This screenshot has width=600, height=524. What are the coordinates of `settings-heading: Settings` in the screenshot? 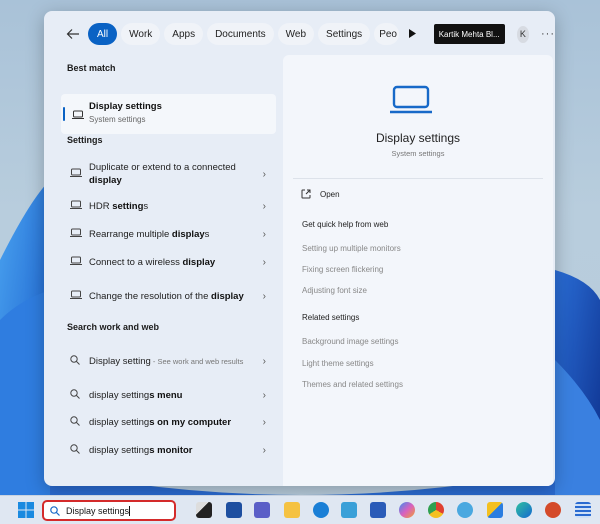 It's located at (85, 140).